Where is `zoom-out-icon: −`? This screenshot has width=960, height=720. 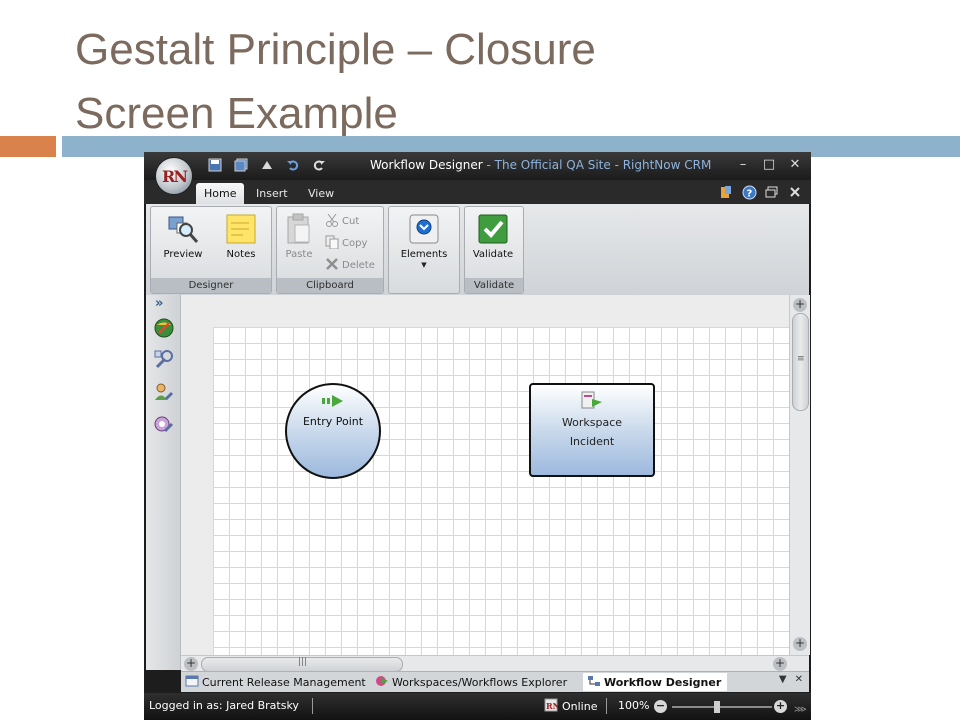
zoom-out-icon: − is located at coordinates (660, 706).